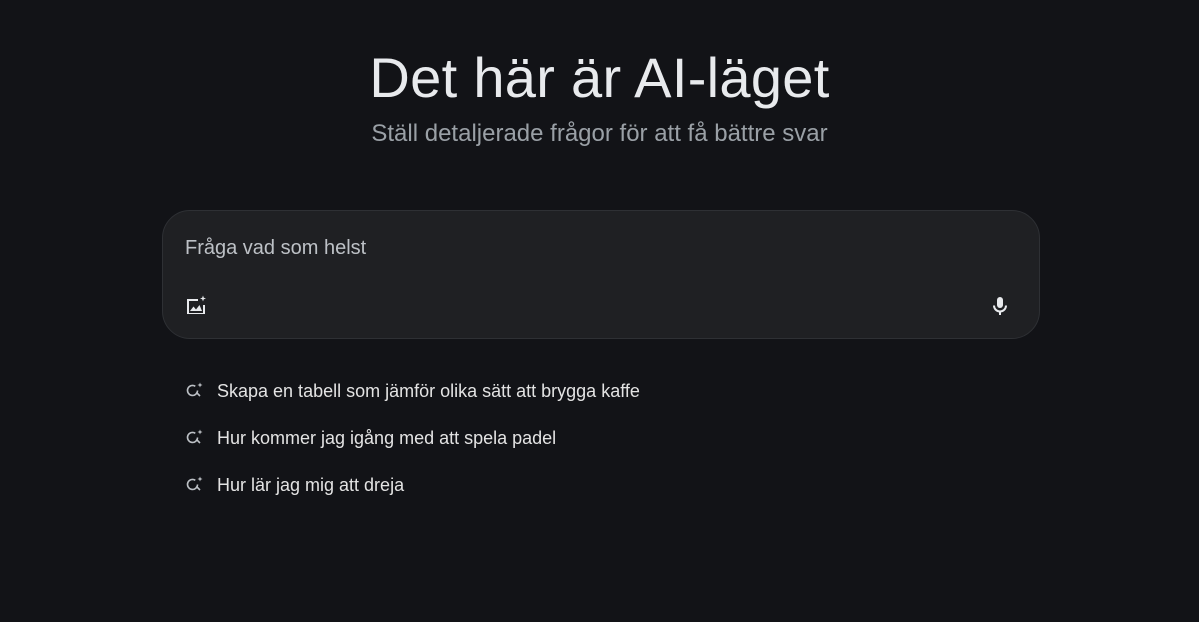 The height and width of the screenshot is (622, 1199). Describe the element at coordinates (585, 248) in the screenshot. I see `search-input` at that location.